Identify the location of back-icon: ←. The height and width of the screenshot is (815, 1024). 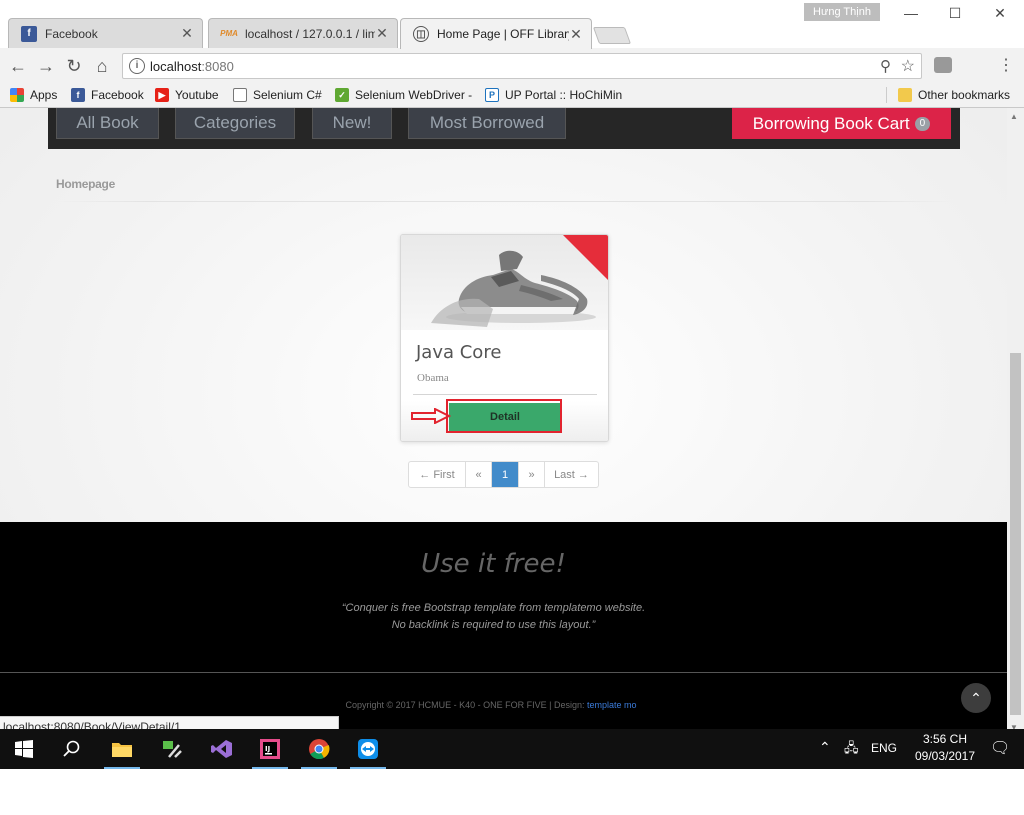
(18, 66).